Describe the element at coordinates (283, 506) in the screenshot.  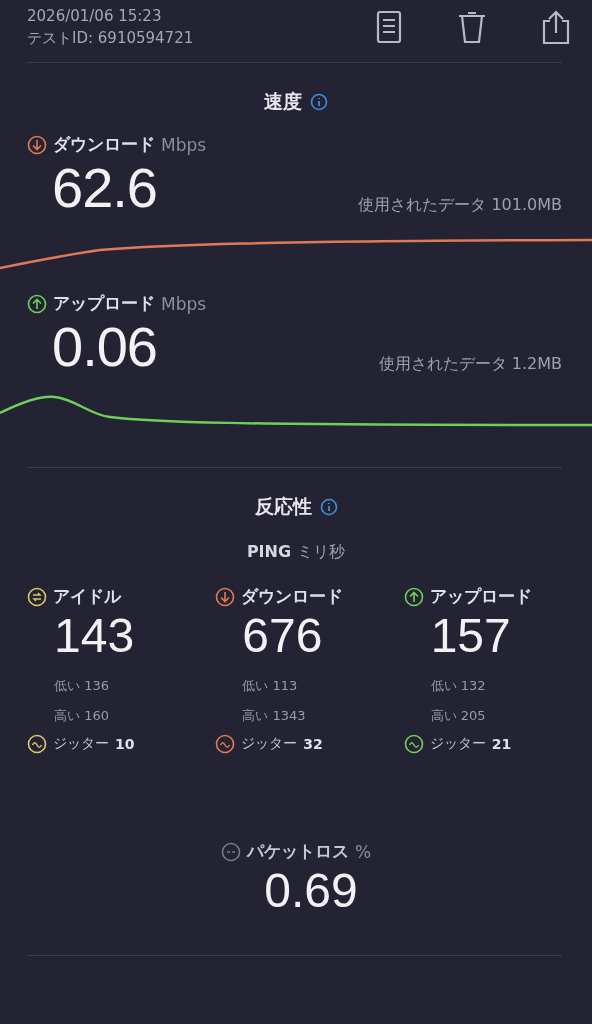
I see `responsiveness-title: 反応性` at that location.